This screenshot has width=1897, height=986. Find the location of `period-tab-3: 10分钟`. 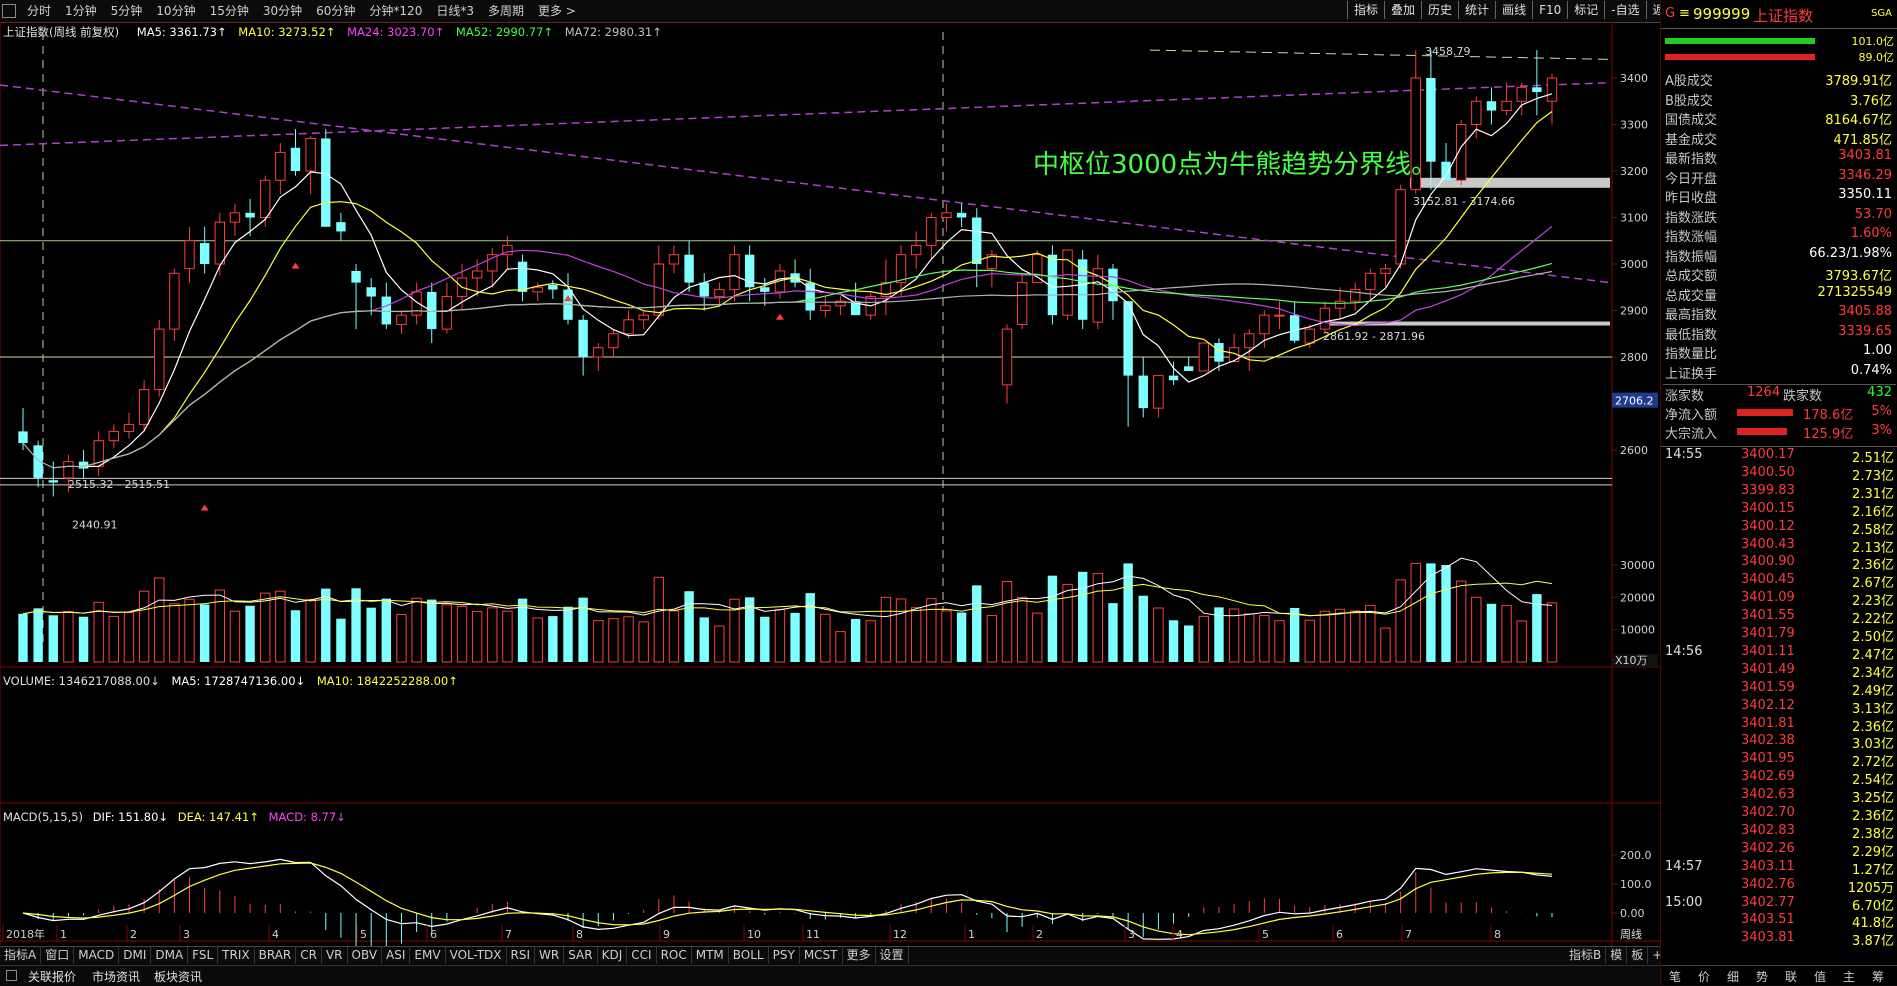

period-tab-3: 10分钟 is located at coordinates (175, 11).